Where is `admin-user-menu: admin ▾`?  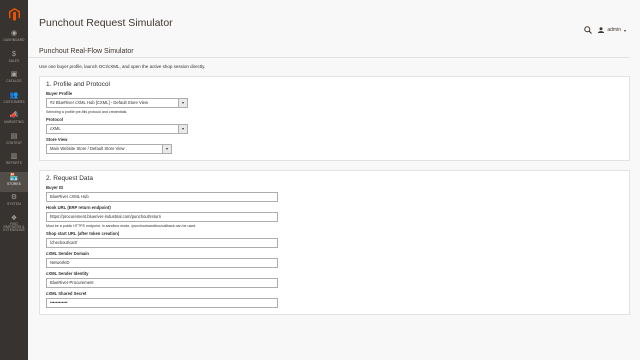 admin-user-menu: admin ▾ is located at coordinates (612, 30).